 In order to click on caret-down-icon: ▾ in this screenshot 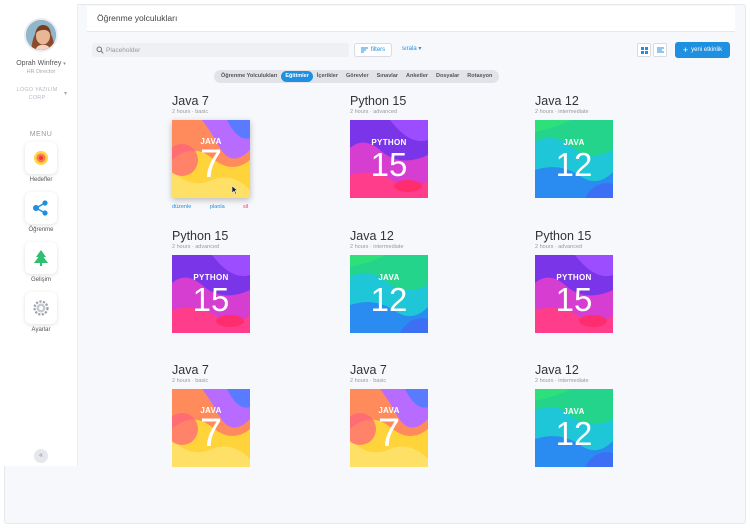, I will do `click(420, 49)`.